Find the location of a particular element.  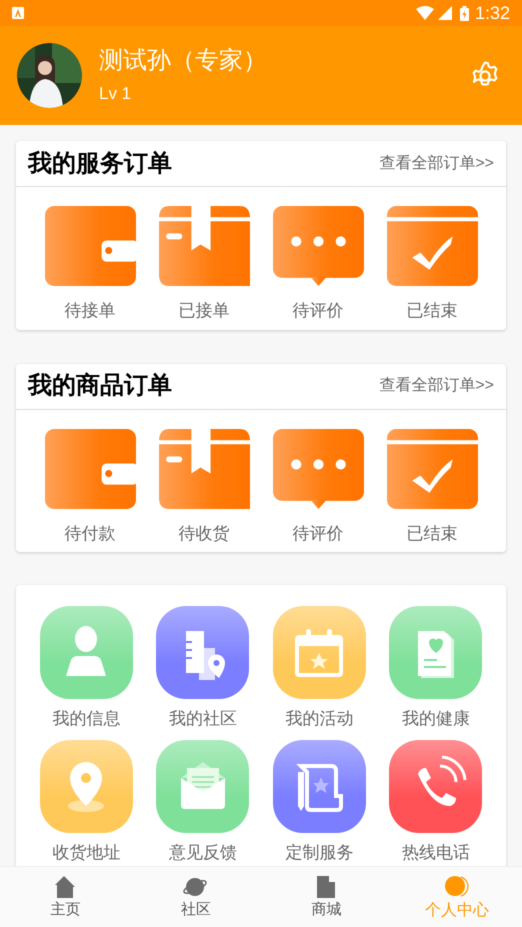

user-level: Lv 1 is located at coordinates (115, 93).